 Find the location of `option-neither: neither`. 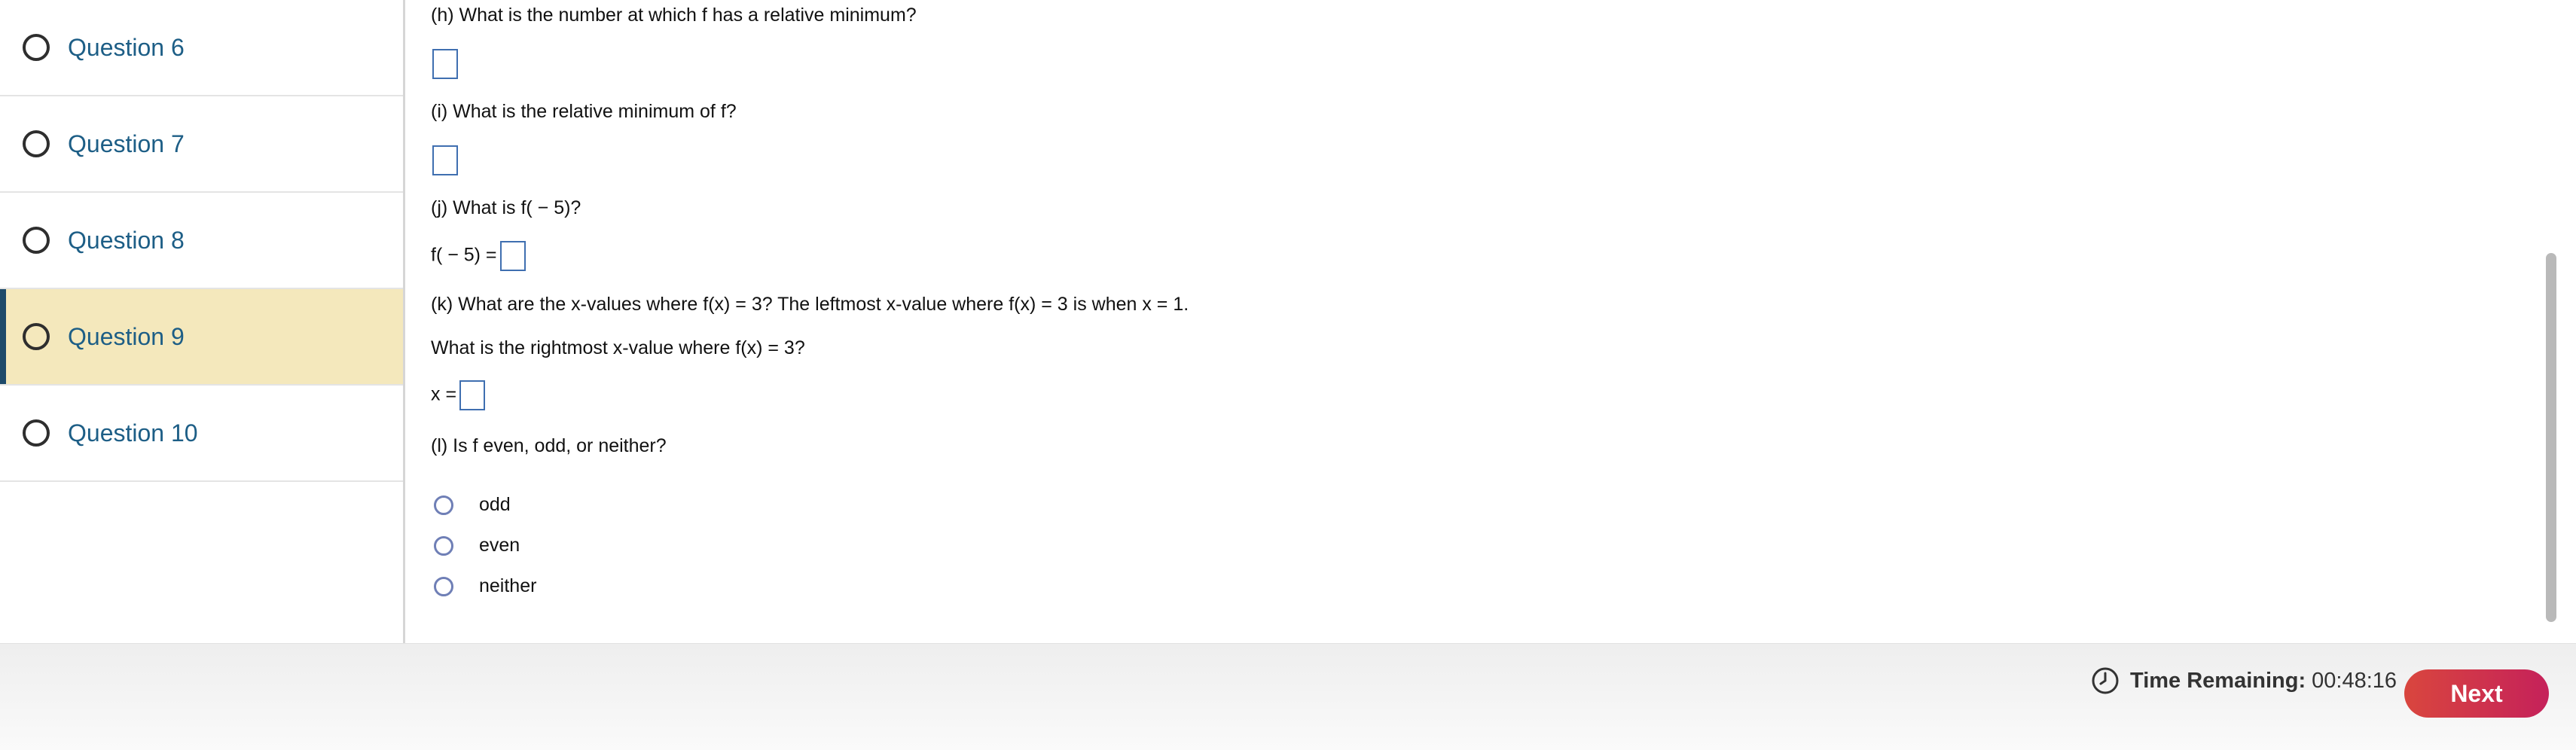

option-neither: neither is located at coordinates (485, 586).